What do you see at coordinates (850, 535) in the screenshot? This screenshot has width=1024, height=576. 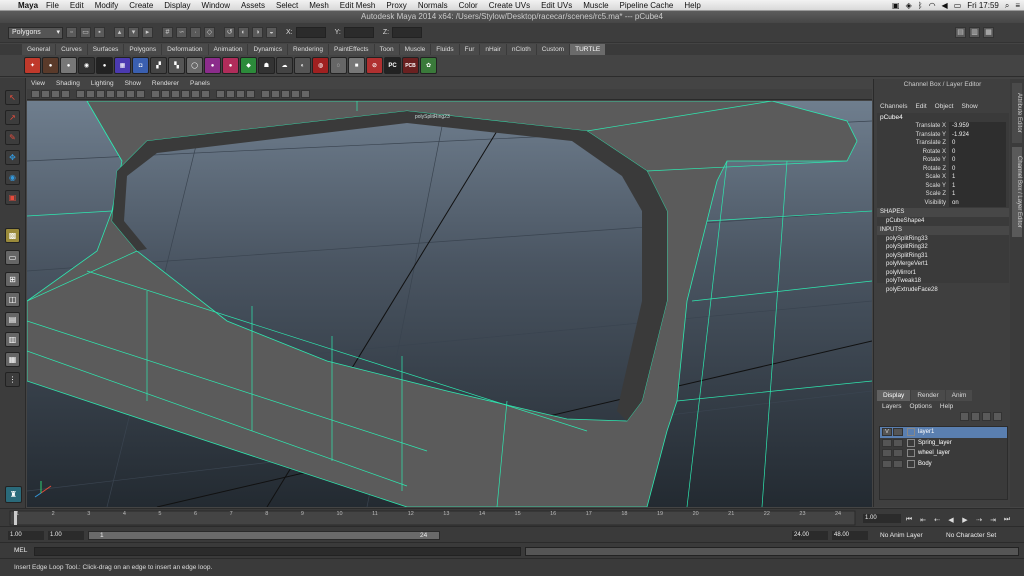 I see `end-time-field: 48.00` at bounding box center [850, 535].